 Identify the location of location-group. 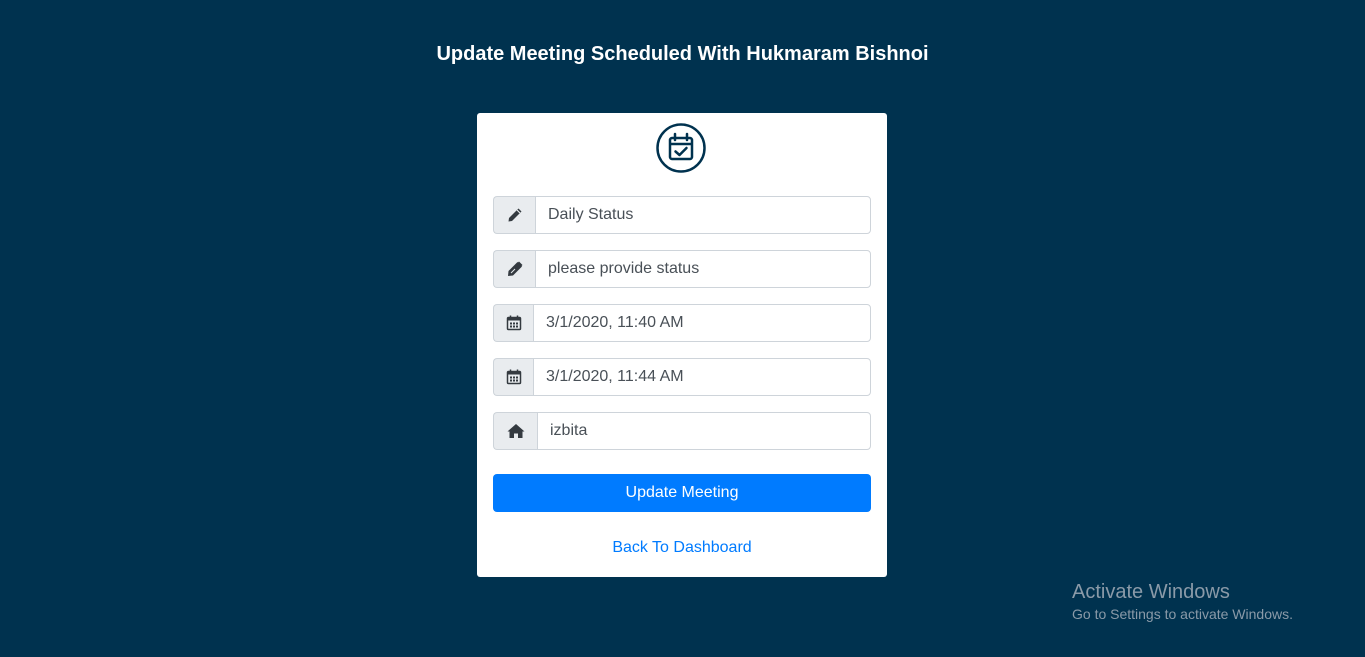
(682, 431).